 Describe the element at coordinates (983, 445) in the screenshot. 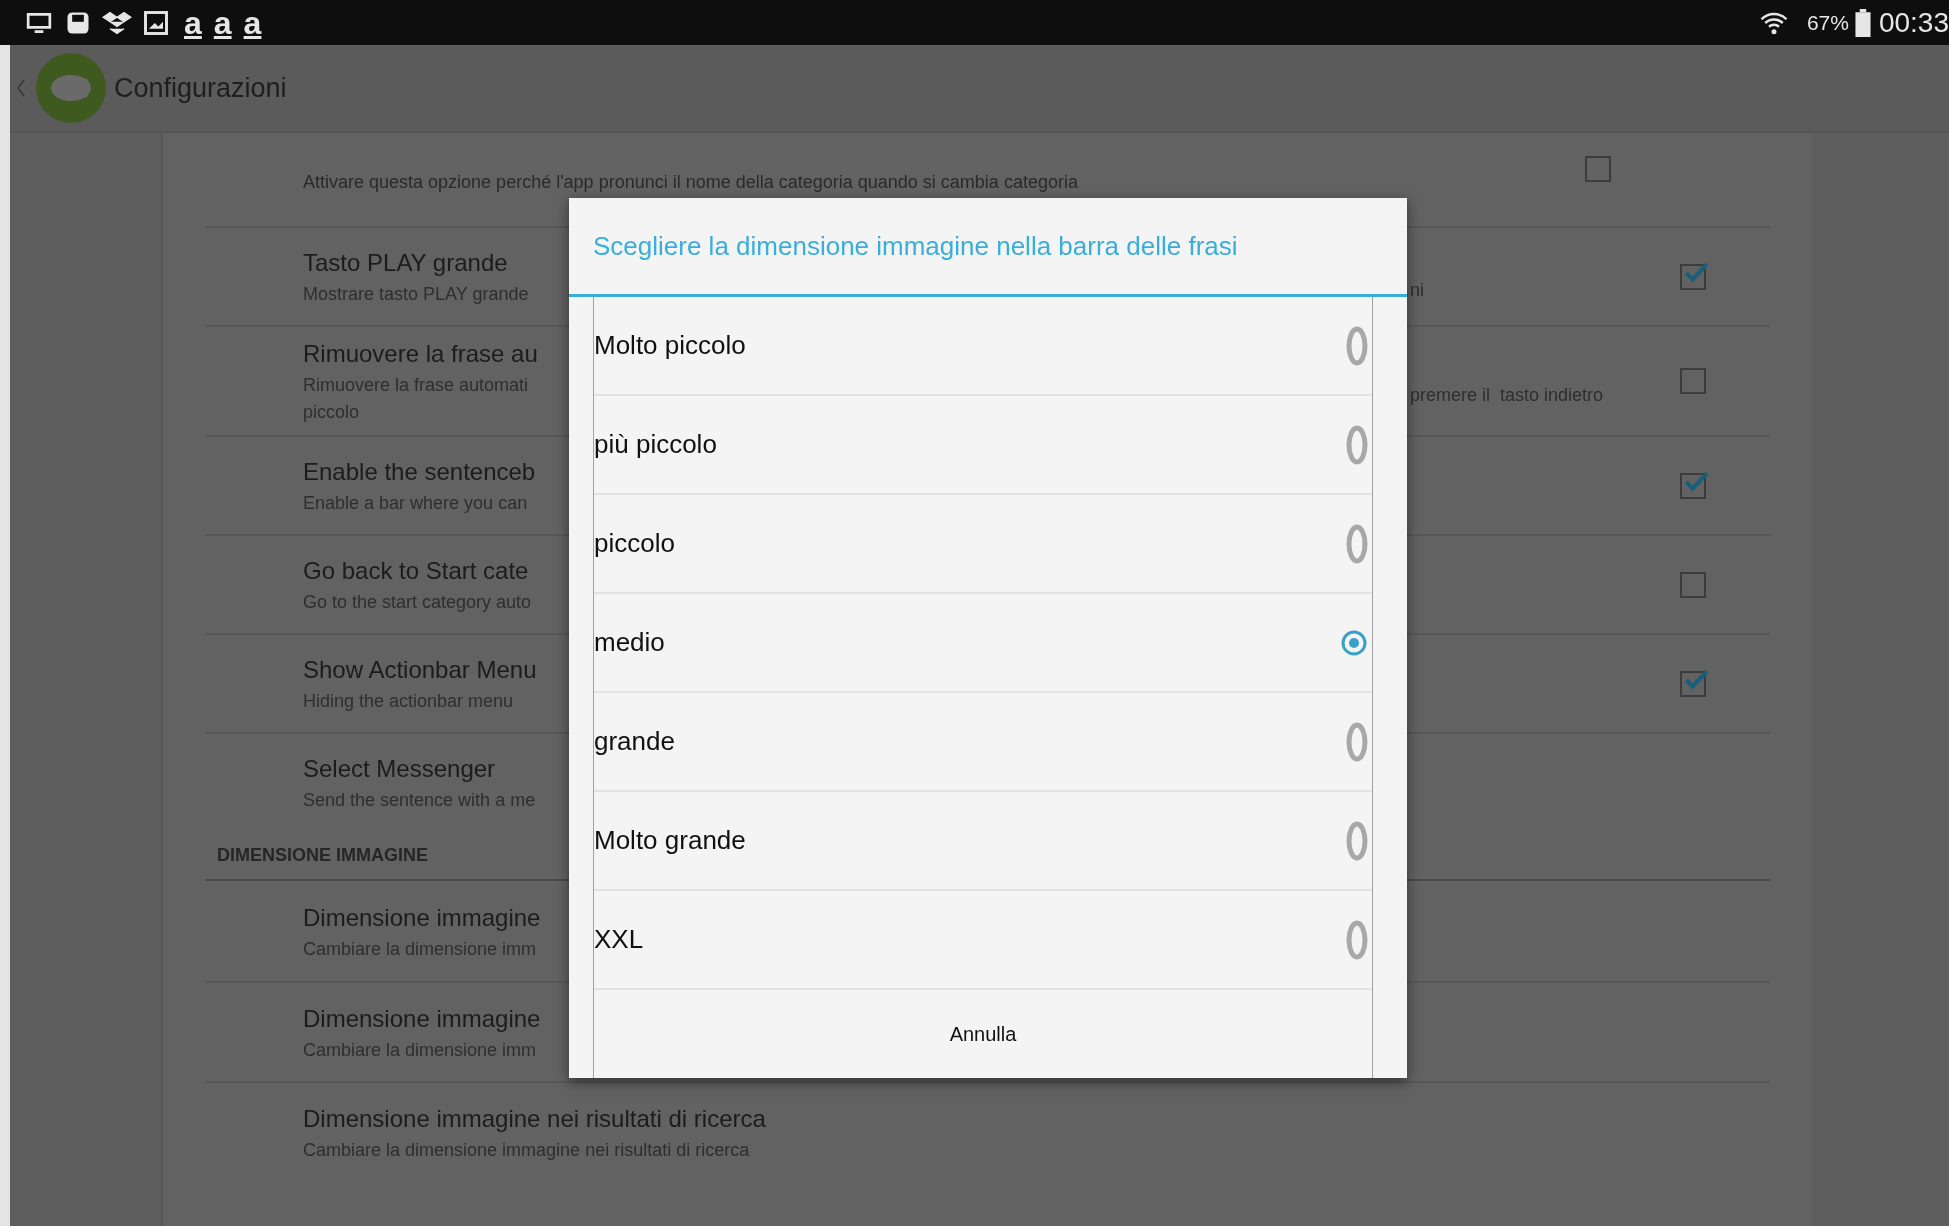

I see `option-item: più piccolo` at that location.